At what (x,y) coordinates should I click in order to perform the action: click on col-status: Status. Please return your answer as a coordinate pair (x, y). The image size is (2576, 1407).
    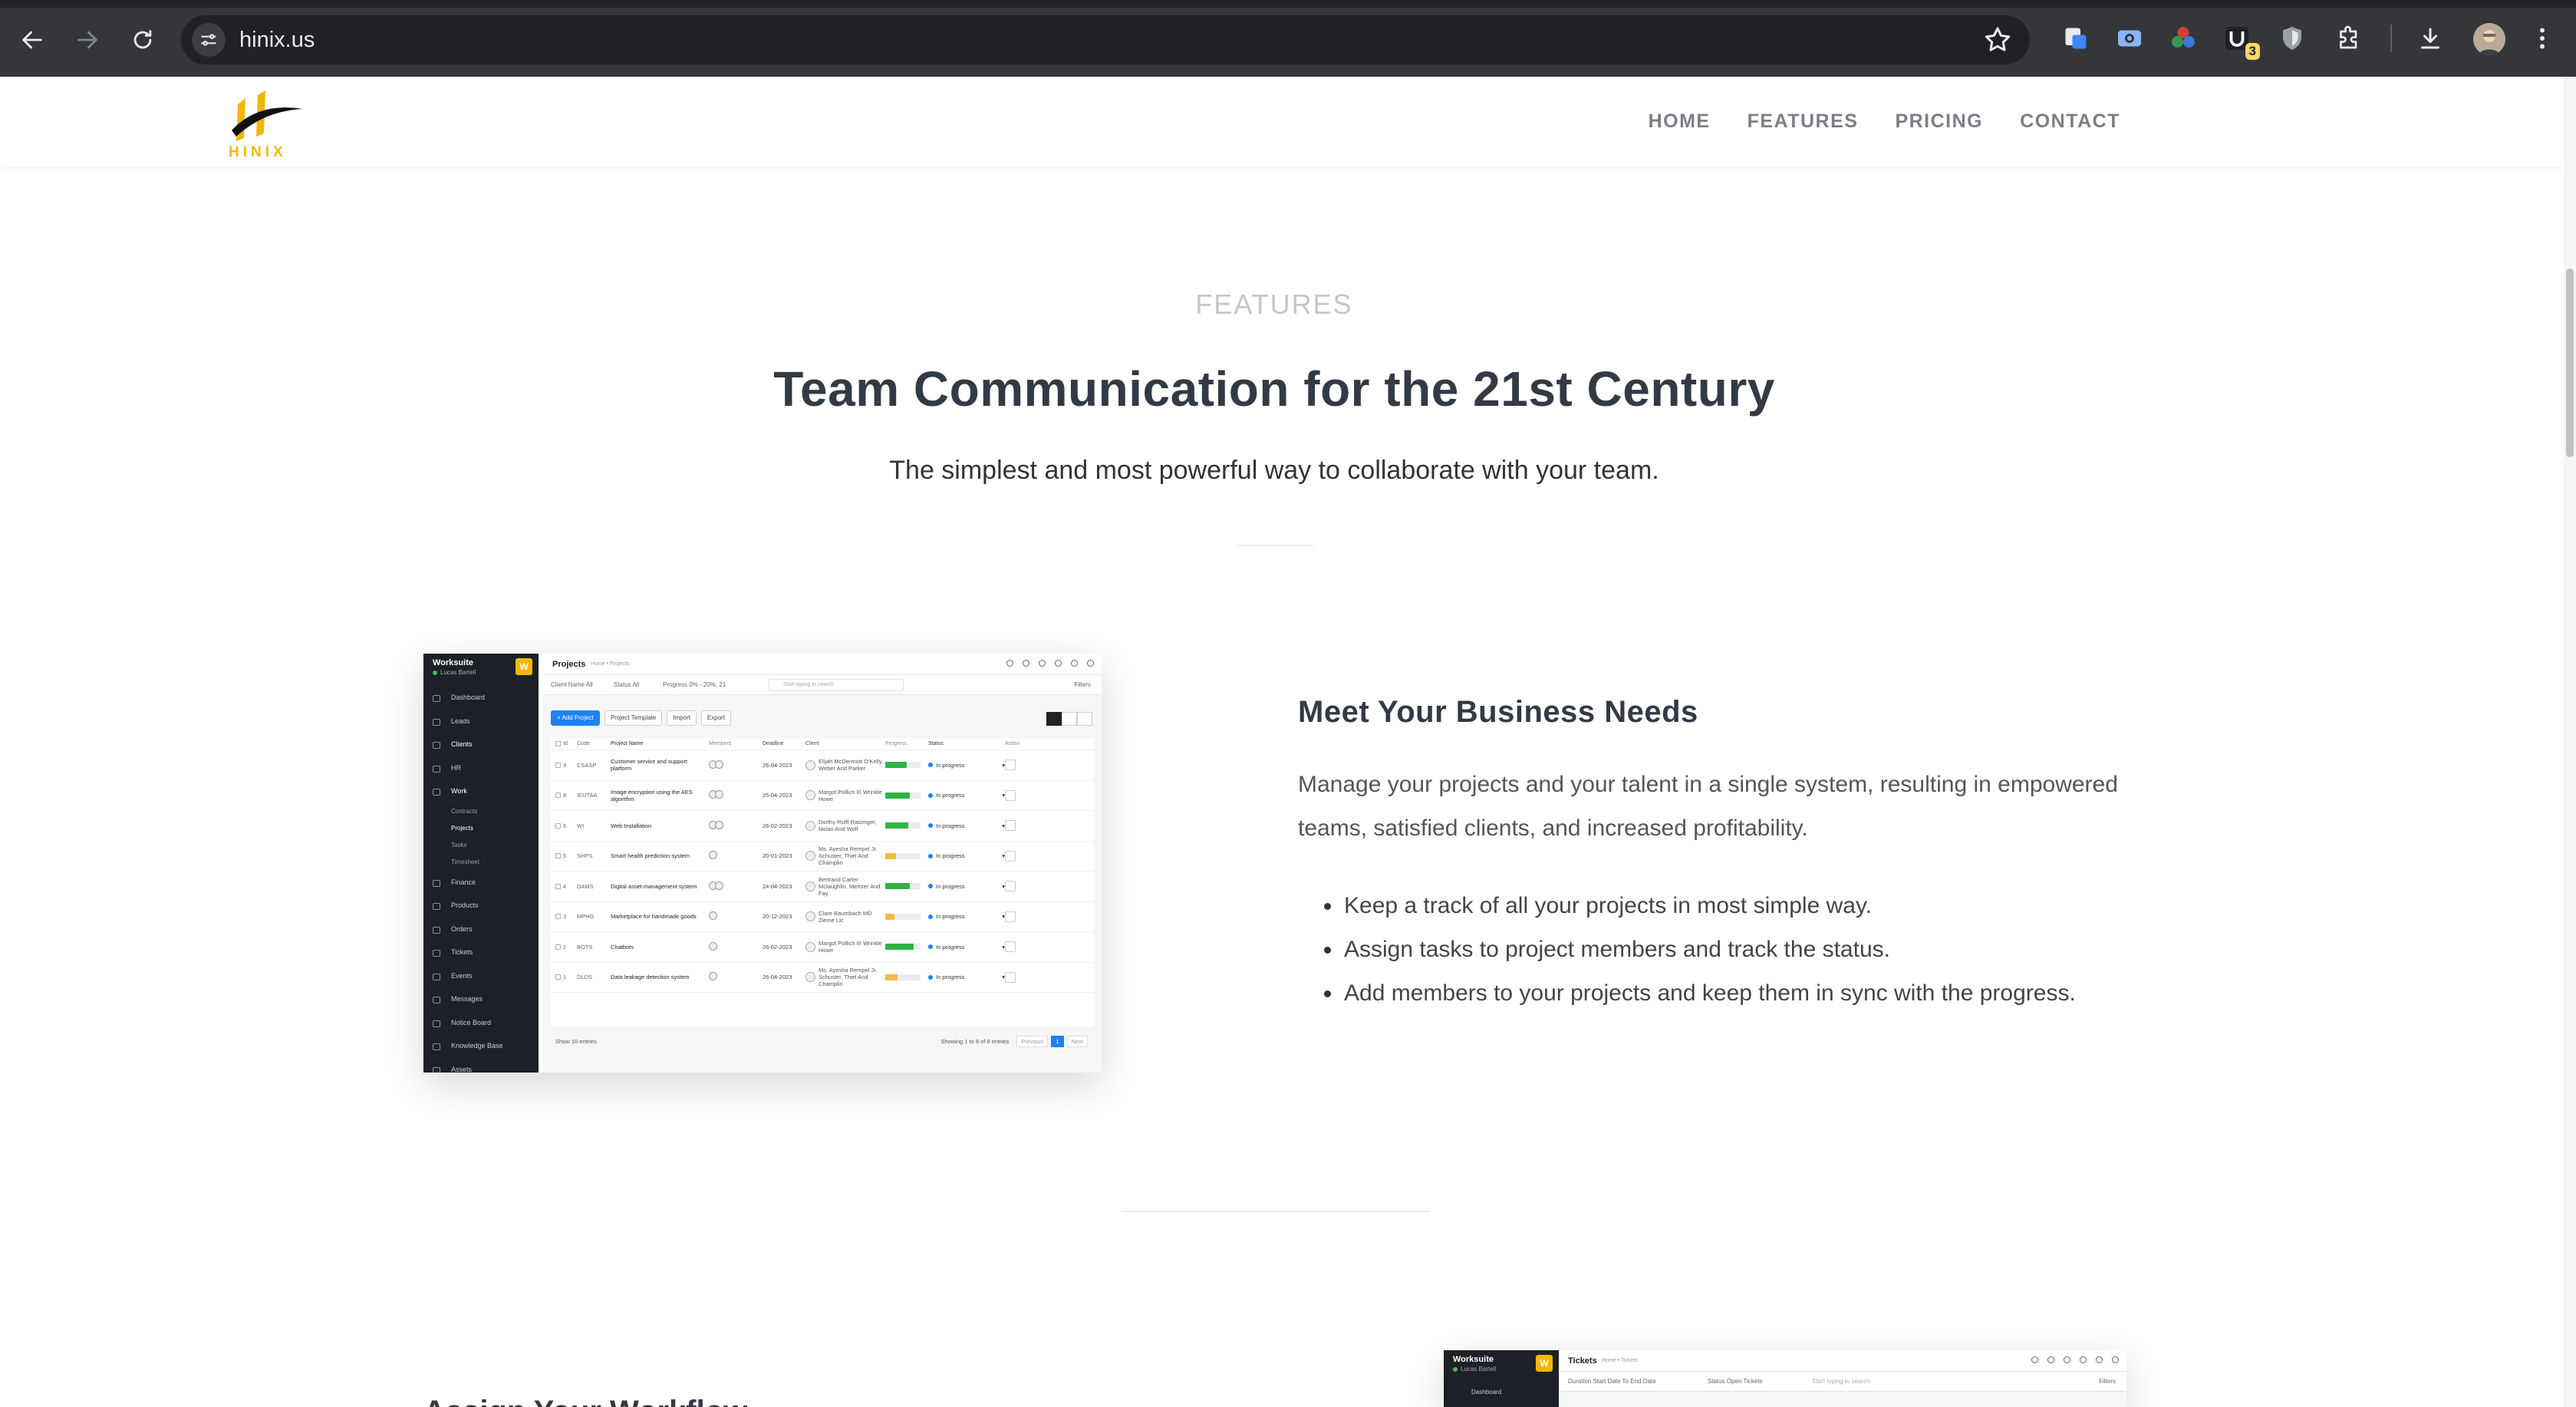
    Looking at the image, I should click on (936, 744).